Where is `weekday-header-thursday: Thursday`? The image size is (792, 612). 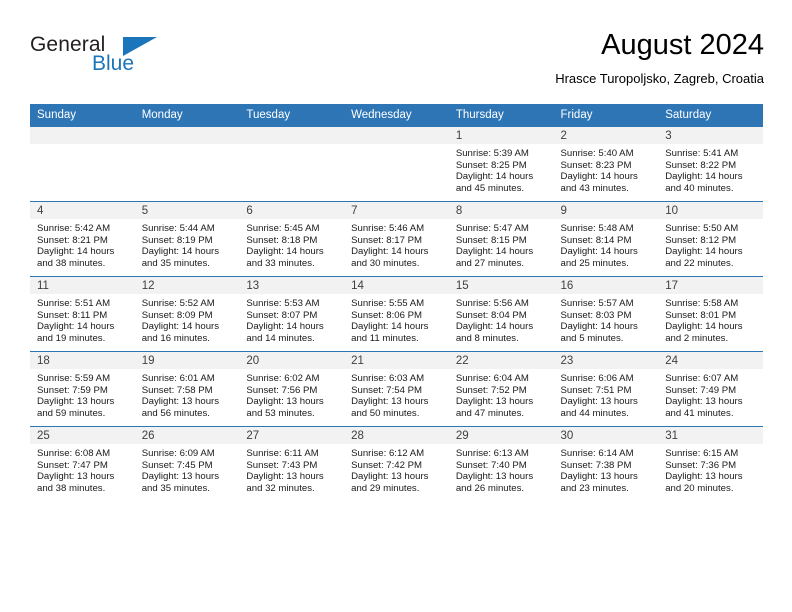 weekday-header-thursday: Thursday is located at coordinates (501, 115).